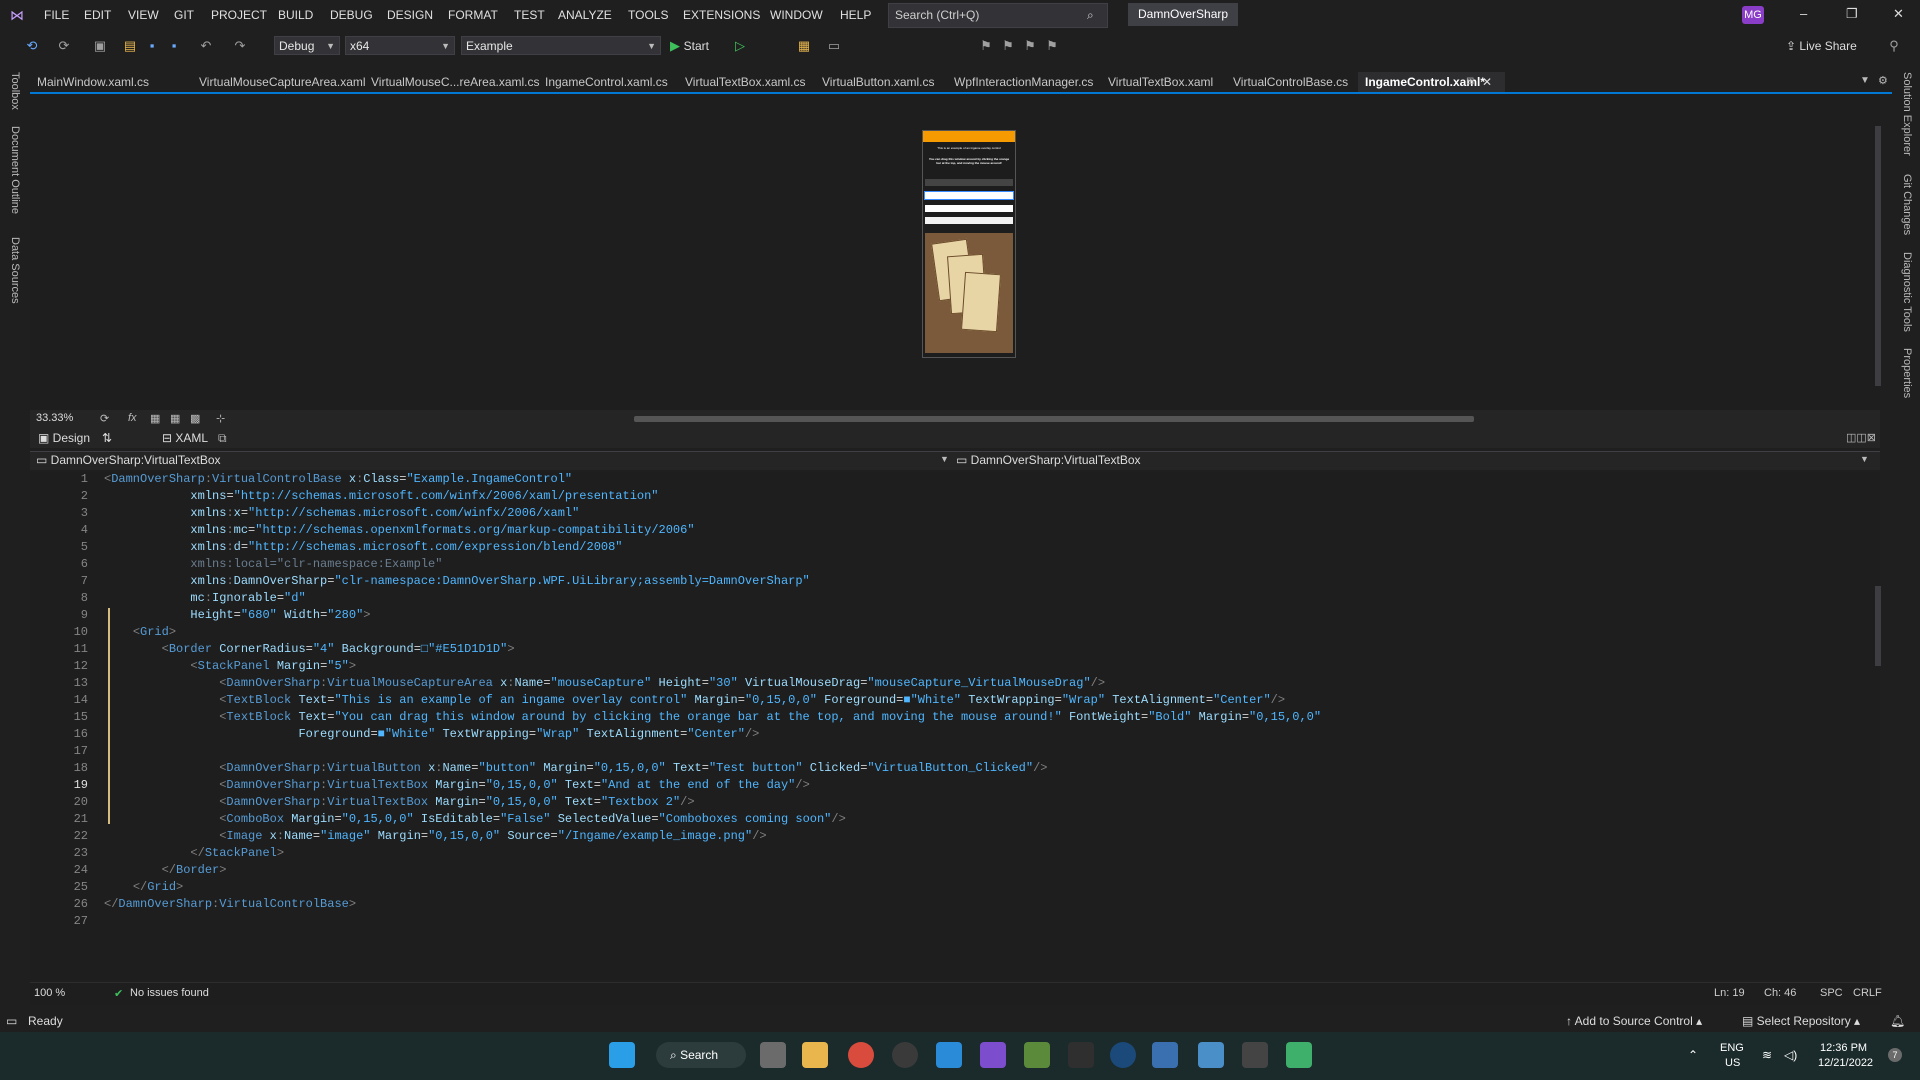 This screenshot has height=1080, width=1920. I want to click on notification-icon: 🔔︎, so click(1897, 1021).